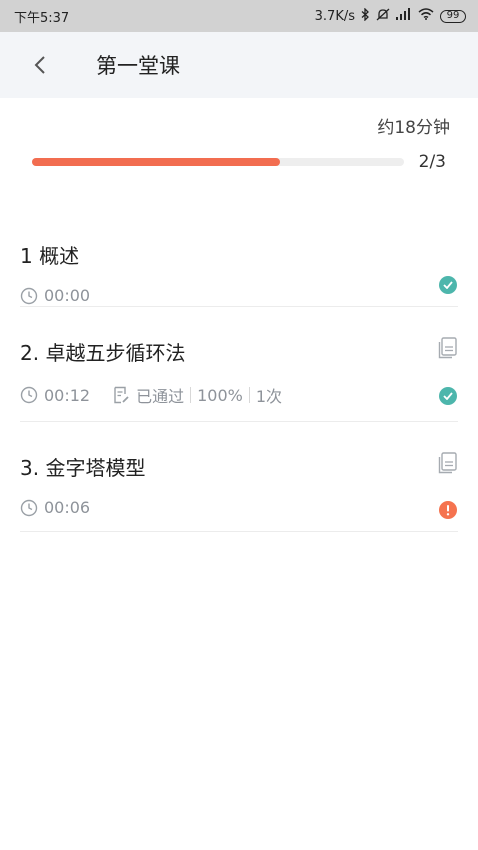 The image size is (478, 850). What do you see at coordinates (448, 510) in the screenshot?
I see `warning-icon` at bounding box center [448, 510].